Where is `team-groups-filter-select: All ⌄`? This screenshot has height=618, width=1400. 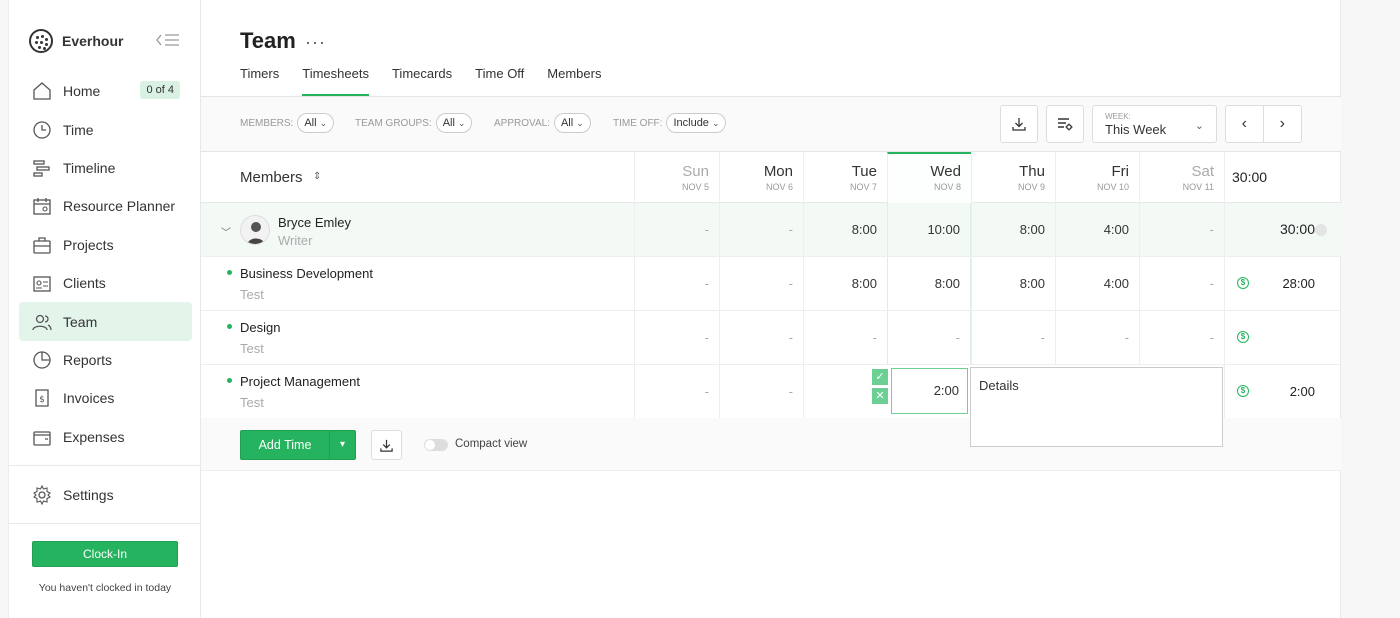
team-groups-filter-select: All ⌄ is located at coordinates (454, 123).